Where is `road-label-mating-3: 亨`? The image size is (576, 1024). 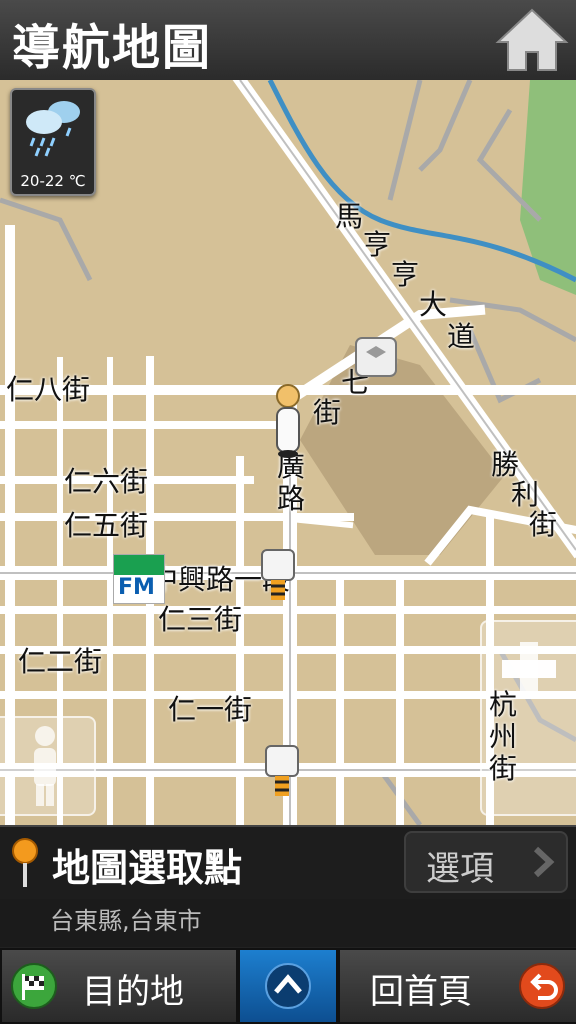
road-label-mating-3: 亨 is located at coordinates (404, 274).